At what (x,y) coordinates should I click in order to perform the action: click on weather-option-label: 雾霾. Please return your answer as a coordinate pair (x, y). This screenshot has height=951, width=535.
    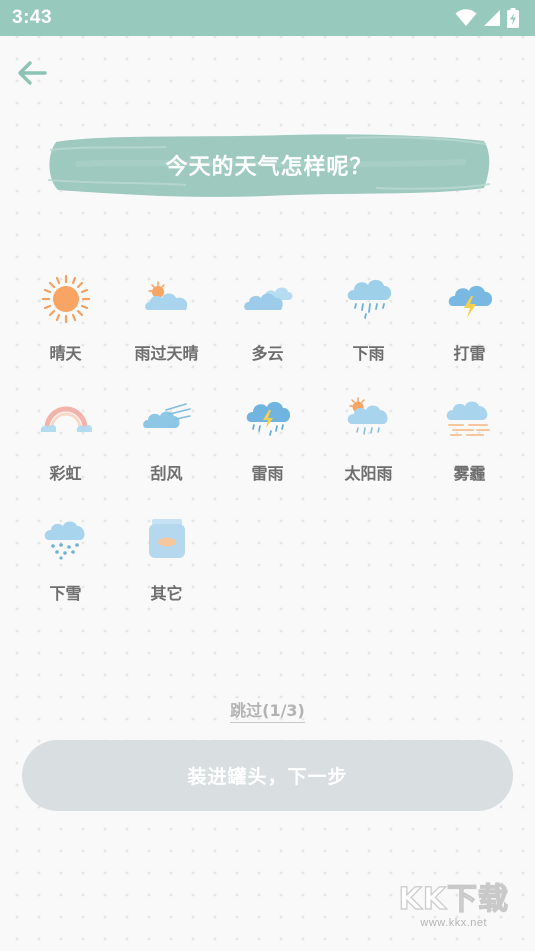
    Looking at the image, I should click on (469, 473).